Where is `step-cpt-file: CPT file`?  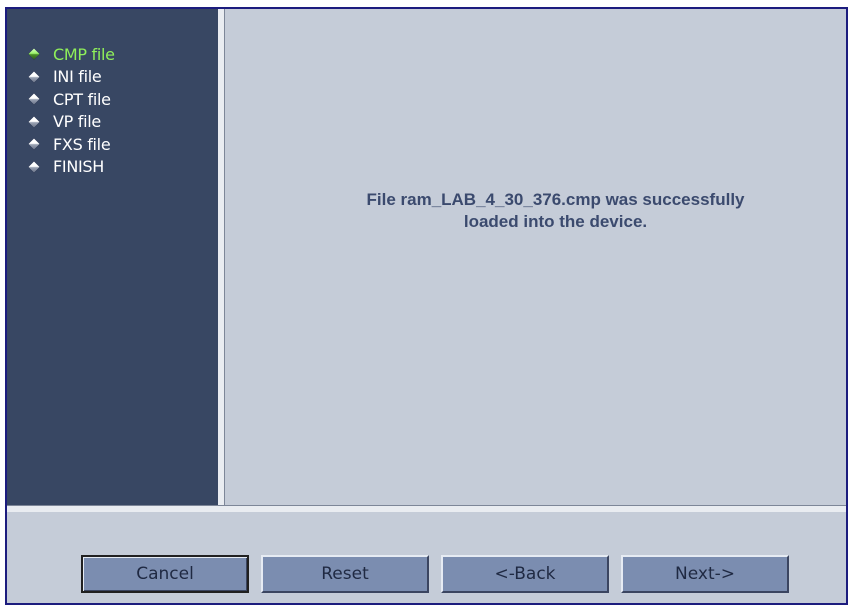 step-cpt-file: CPT file is located at coordinates (71, 99).